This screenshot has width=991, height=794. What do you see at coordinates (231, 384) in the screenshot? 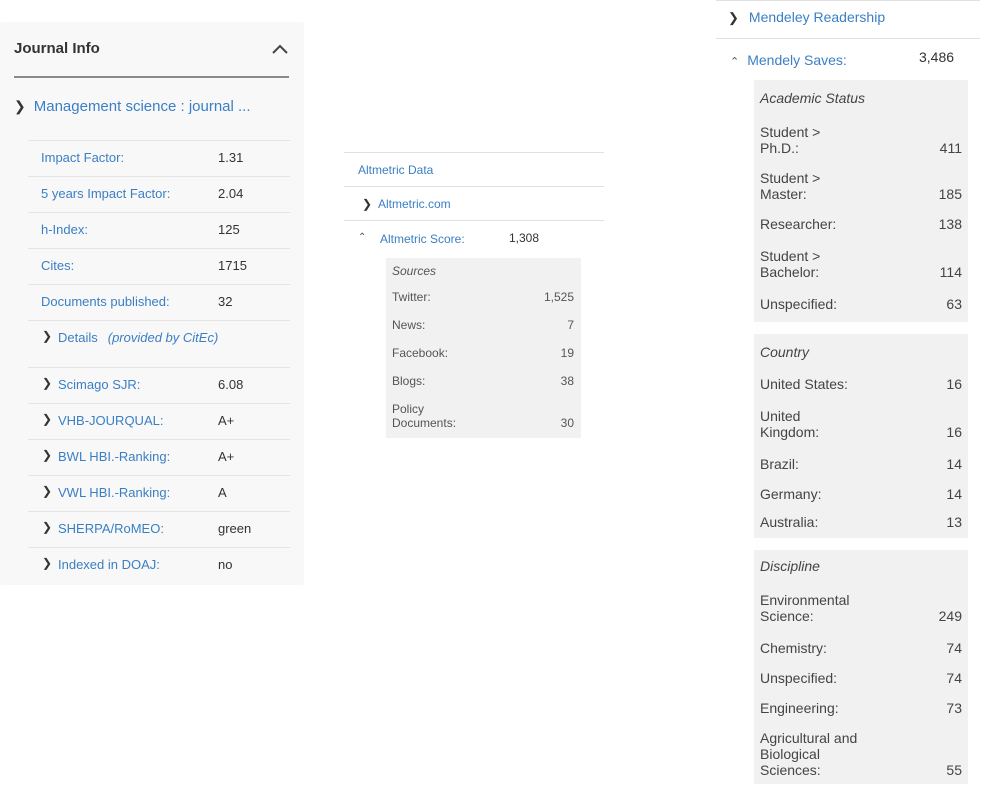
I see `ranking-value: 6.08` at bounding box center [231, 384].